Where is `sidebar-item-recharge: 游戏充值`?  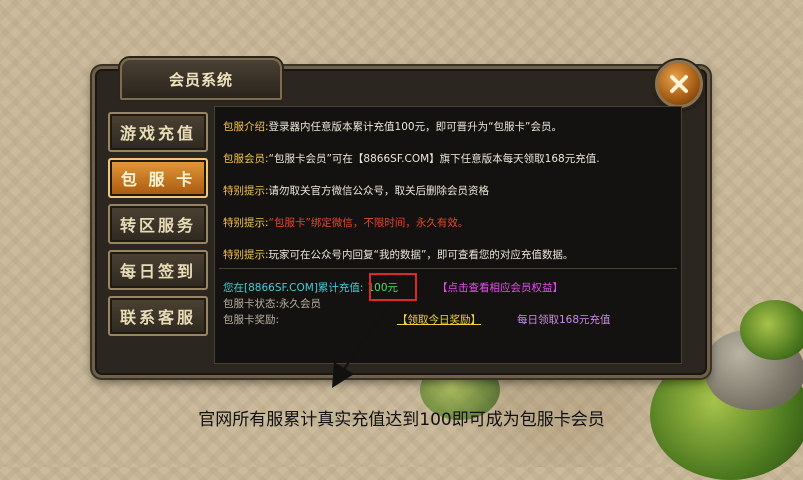
sidebar-item-recharge: 游戏充值 is located at coordinates (158, 132).